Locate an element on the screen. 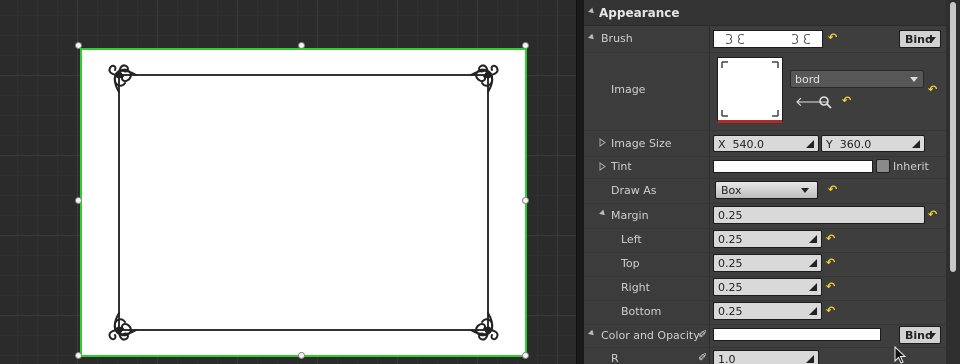 This screenshot has width=960, height=364. resize-handle-left is located at coordinates (78, 200).